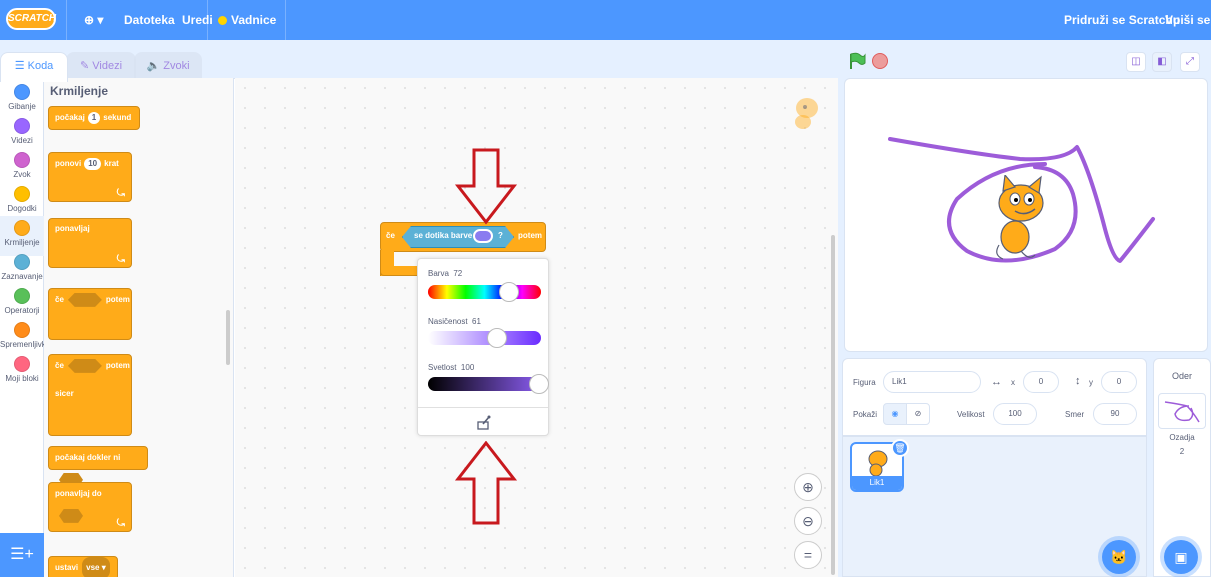 The height and width of the screenshot is (577, 1211). I want to click on add-sprite-icon: 🐱, so click(1119, 557).